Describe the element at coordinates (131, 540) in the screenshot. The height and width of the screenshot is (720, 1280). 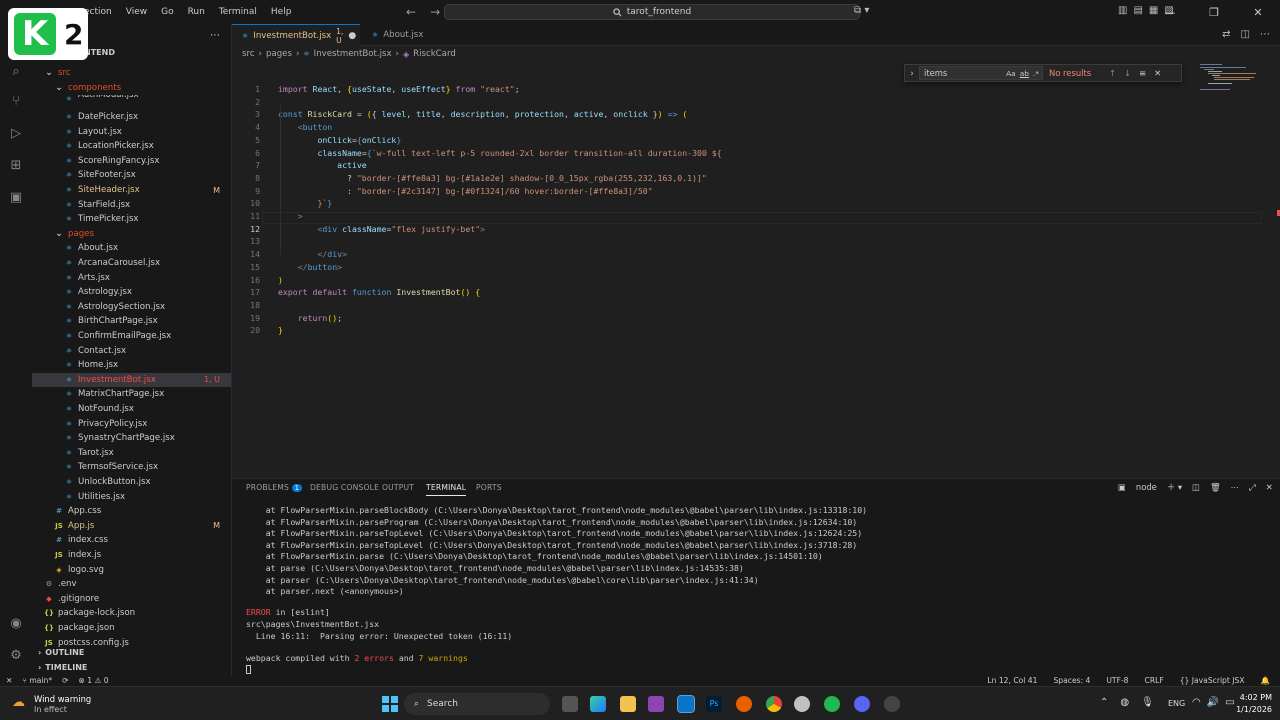
I see `file-index-css: # index.css` at that location.